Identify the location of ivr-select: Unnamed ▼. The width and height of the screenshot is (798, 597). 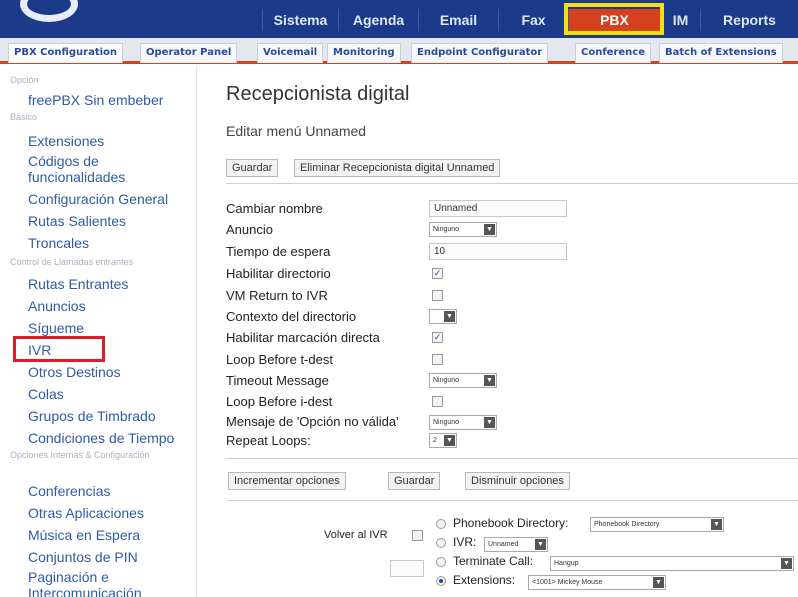
(516, 544).